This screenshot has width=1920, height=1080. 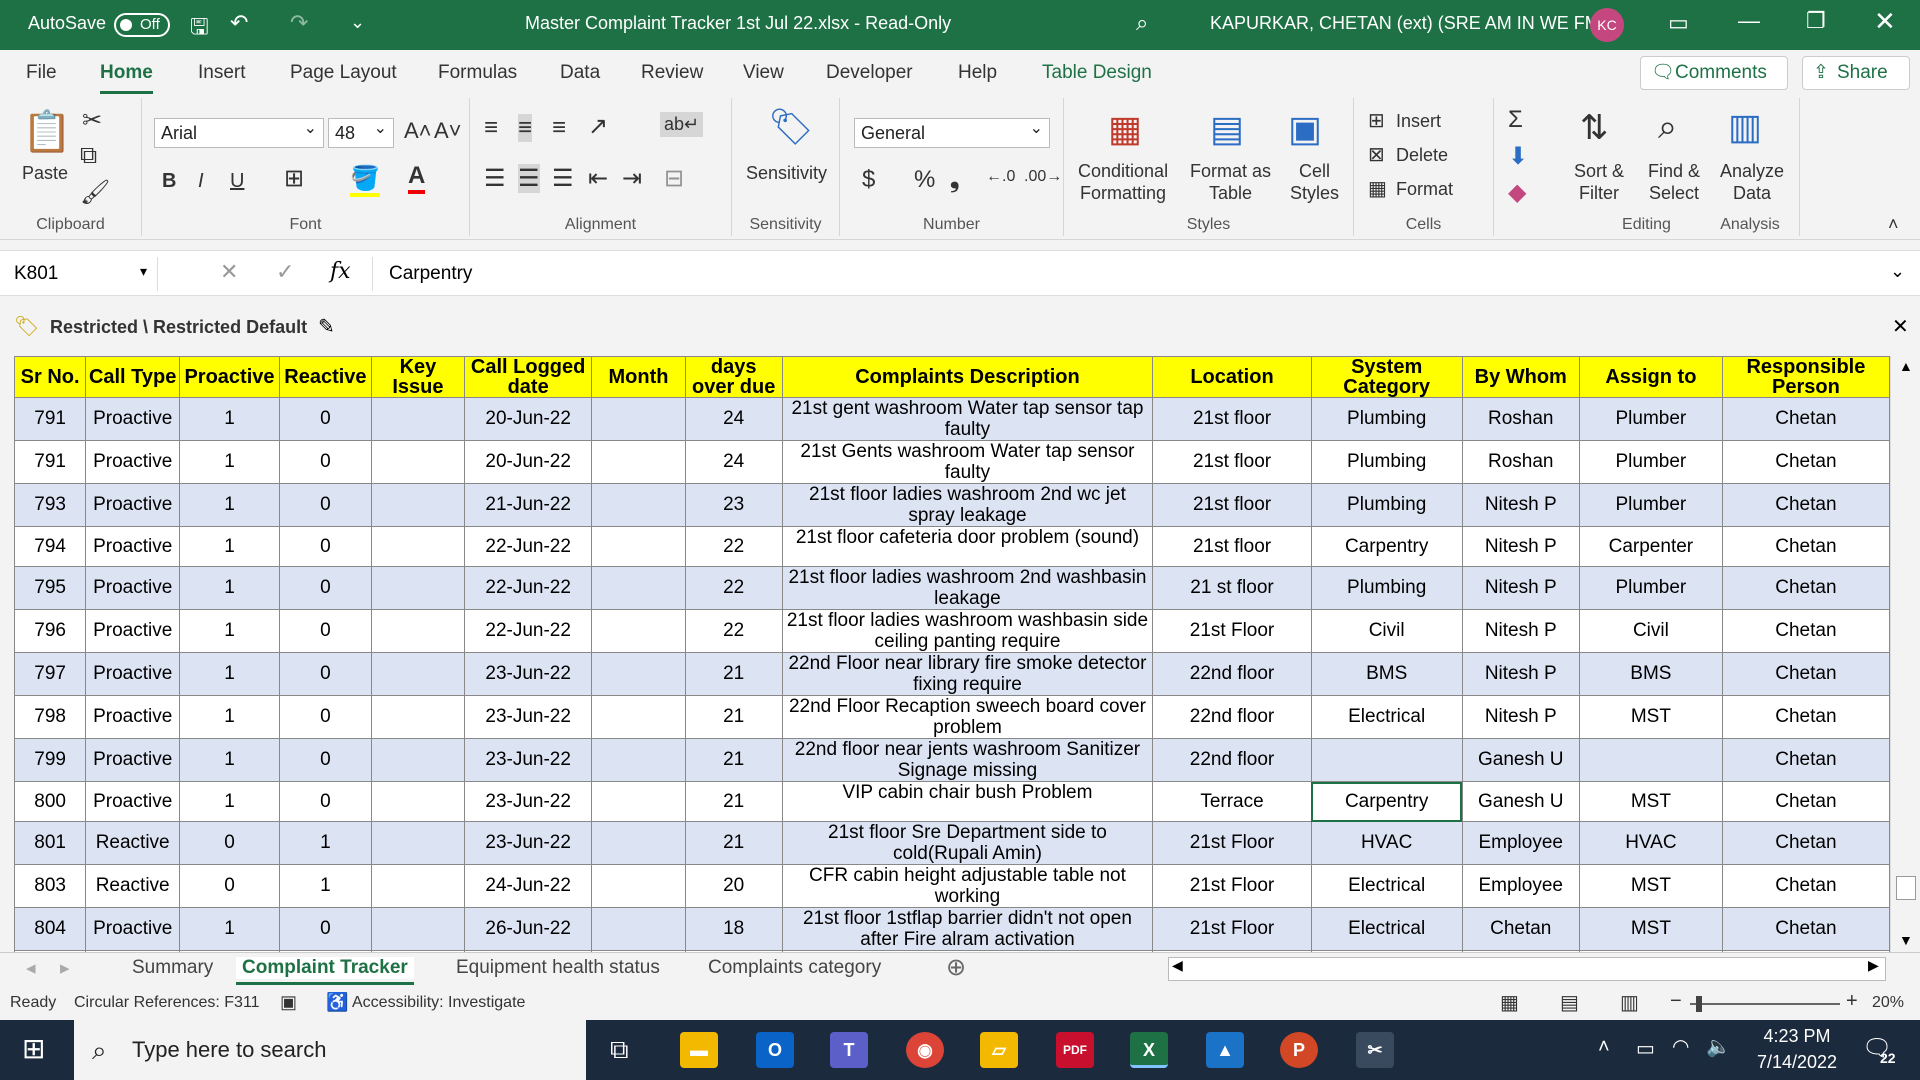 I want to click on excel-icon: X, so click(x=1149, y=1050).